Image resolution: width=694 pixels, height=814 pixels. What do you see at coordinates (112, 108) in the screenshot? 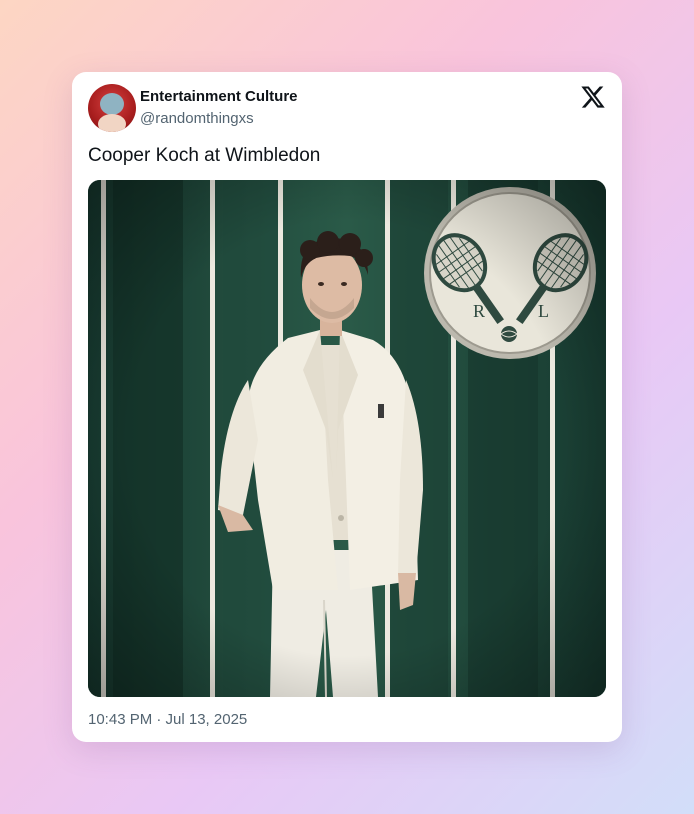
I see `author-avatar` at bounding box center [112, 108].